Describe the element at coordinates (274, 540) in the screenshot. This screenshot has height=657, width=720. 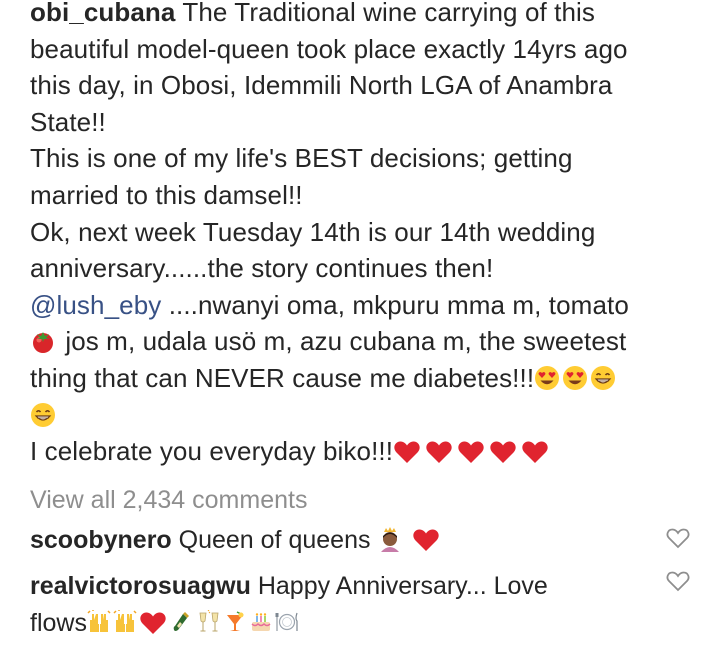
I see `comment-text: Queen of queens` at that location.